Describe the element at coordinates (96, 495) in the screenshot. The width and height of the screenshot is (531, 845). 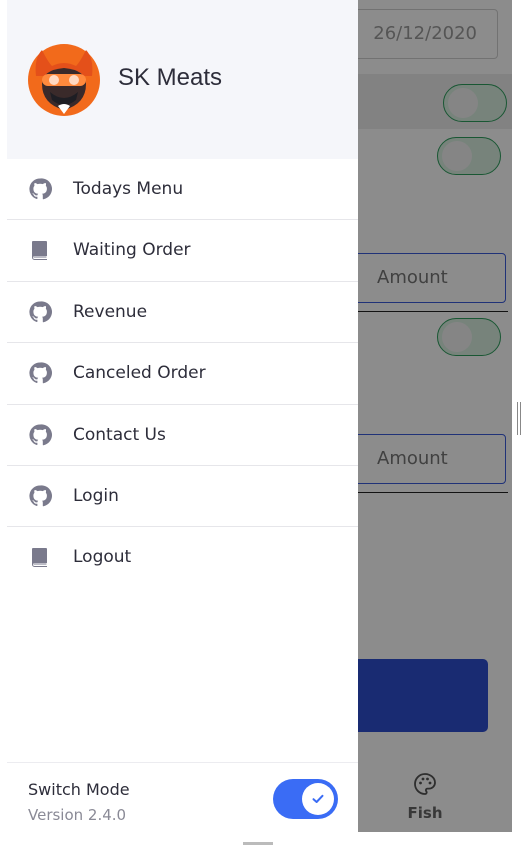
I see `menu-item-label: Login` at that location.